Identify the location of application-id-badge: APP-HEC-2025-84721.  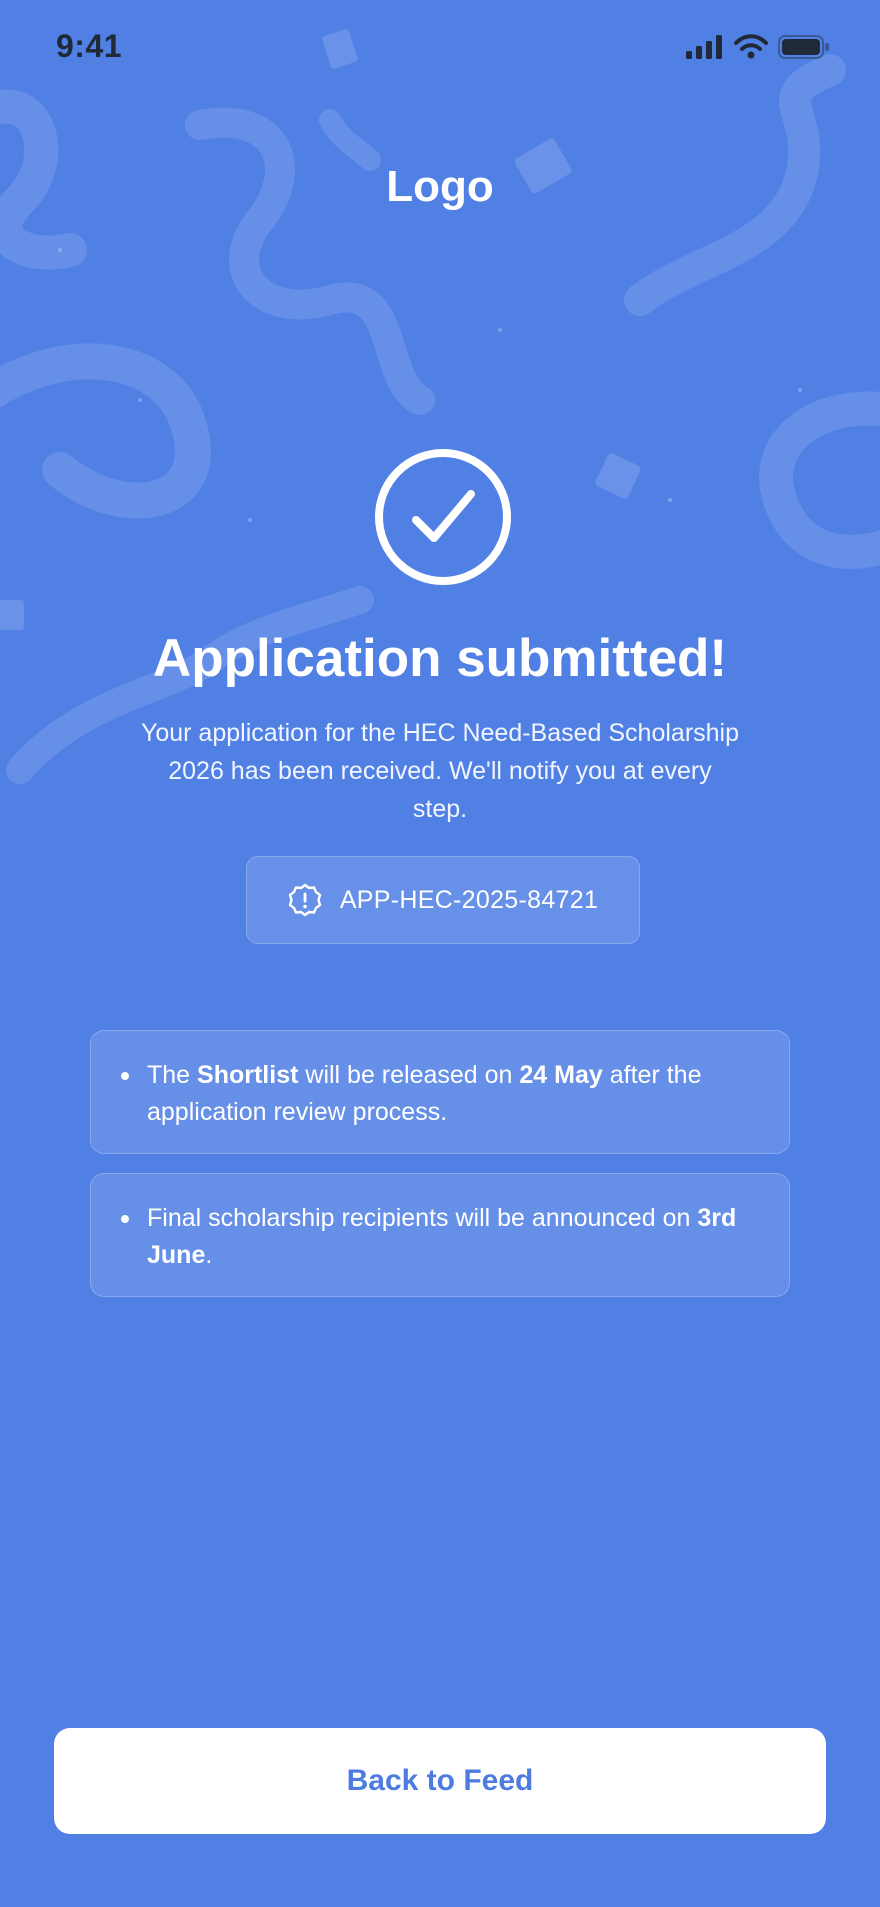
(443, 900).